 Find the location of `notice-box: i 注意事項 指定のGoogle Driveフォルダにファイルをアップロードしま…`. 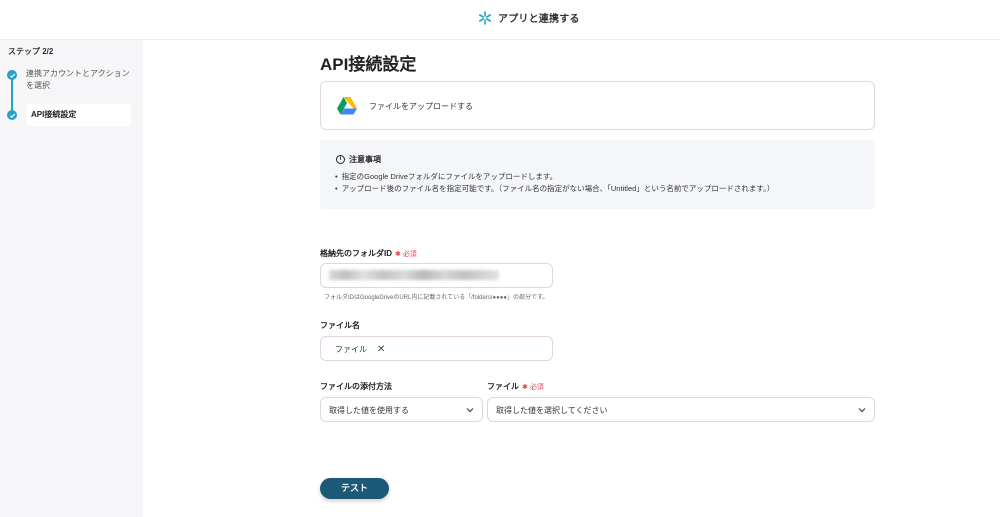

notice-box: i 注意事項 指定のGoogle Driveフォルダにファイルをアップロードしま… is located at coordinates (597, 174).